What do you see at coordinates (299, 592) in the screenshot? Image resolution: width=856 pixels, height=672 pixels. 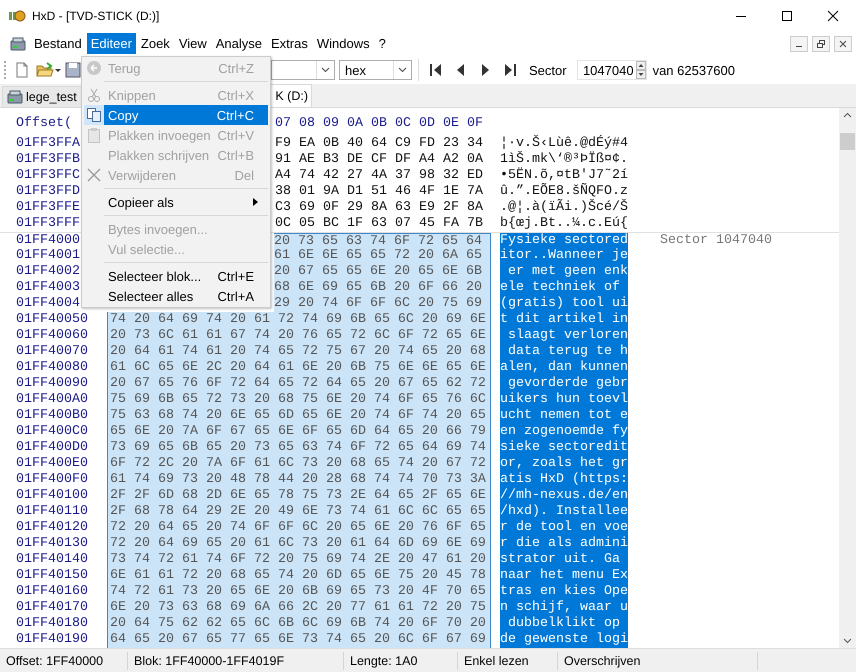 I see `hex-bytes: 74 72 61 73 20 65 6E 20 6B 69 65 73 20 4F 70 65` at bounding box center [299, 592].